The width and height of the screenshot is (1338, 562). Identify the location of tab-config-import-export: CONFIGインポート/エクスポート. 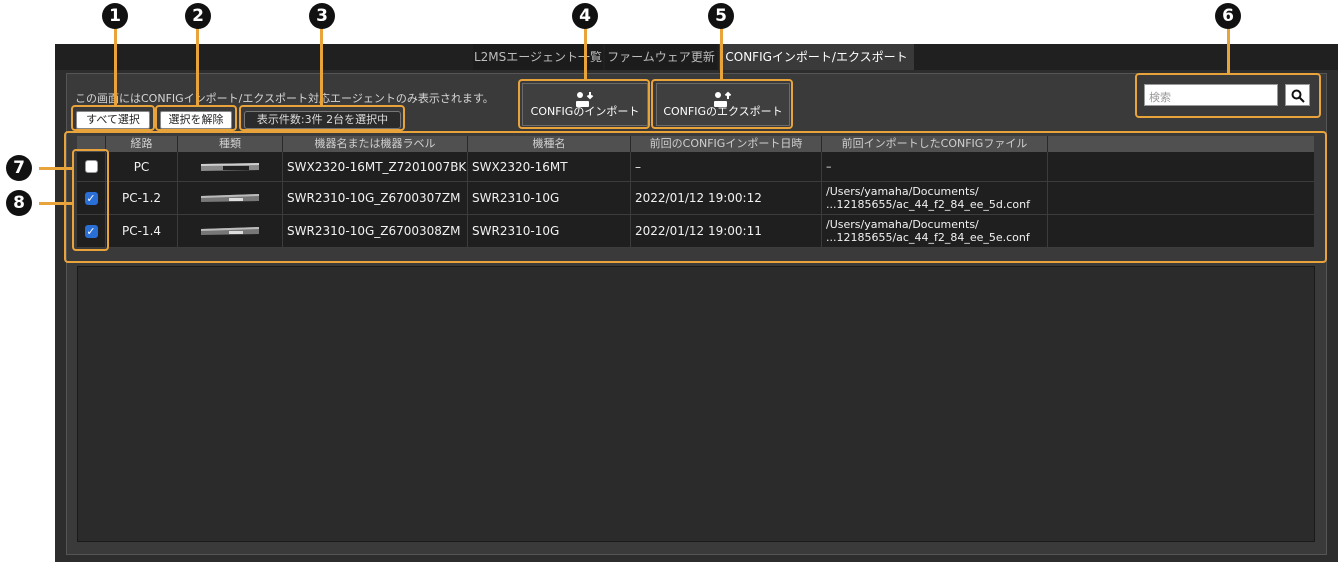
(816, 57).